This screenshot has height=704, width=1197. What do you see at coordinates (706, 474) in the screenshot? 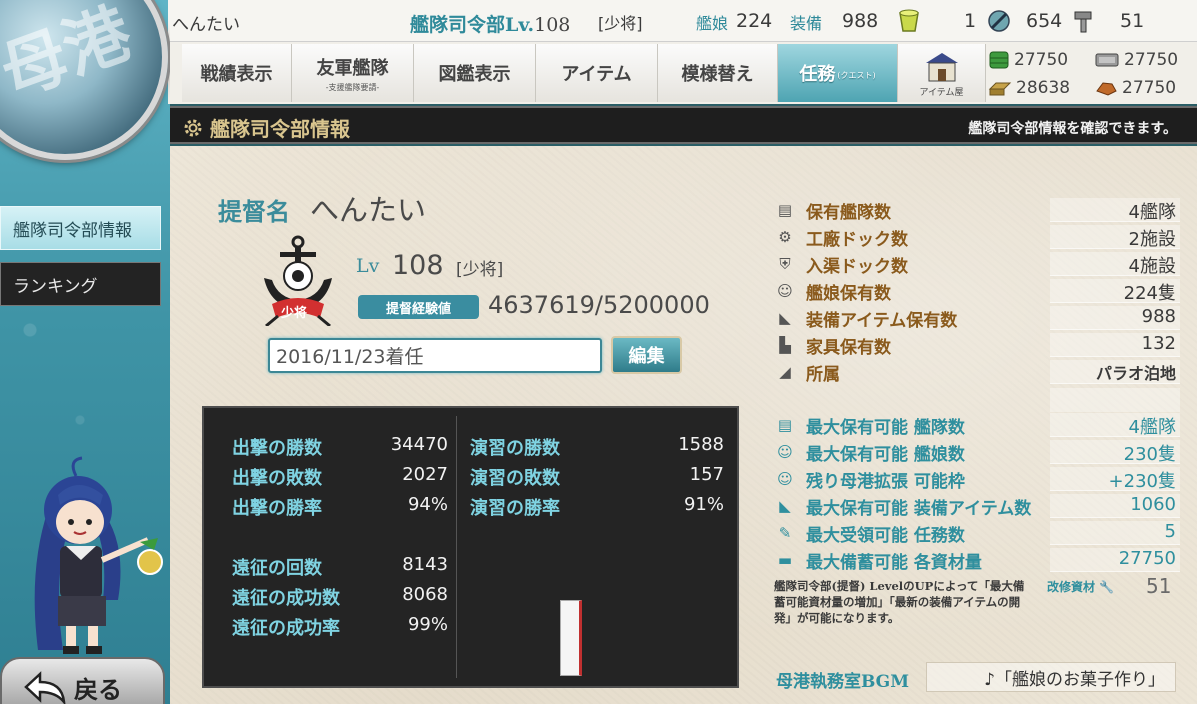
I see `stat-value: 157` at bounding box center [706, 474].